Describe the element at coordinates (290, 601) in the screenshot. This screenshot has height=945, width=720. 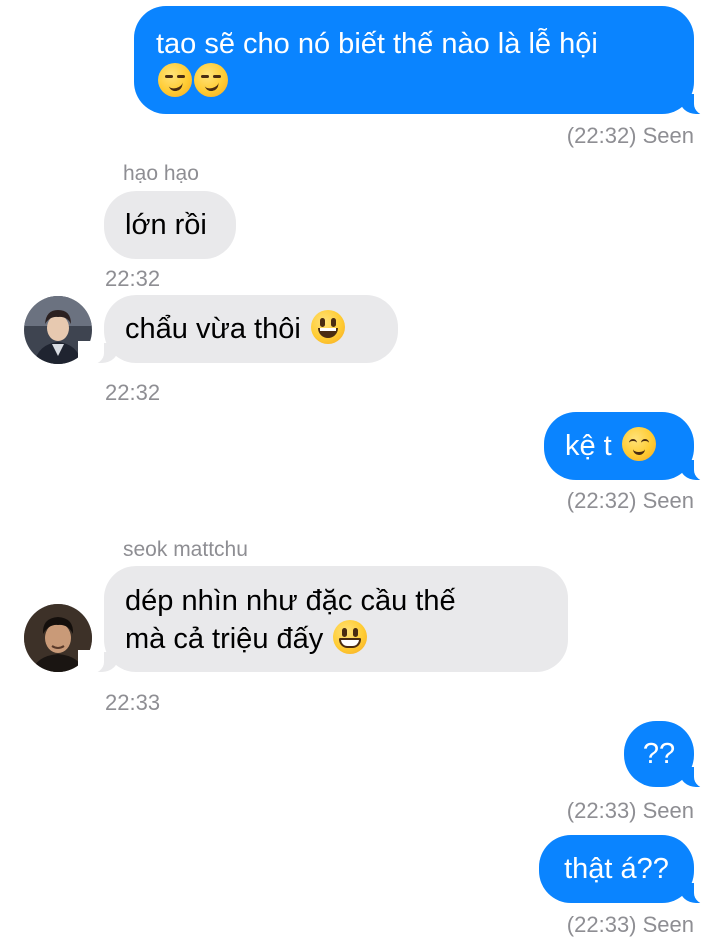
I see `message-text: dép nhìn như đặc cầu thế` at that location.